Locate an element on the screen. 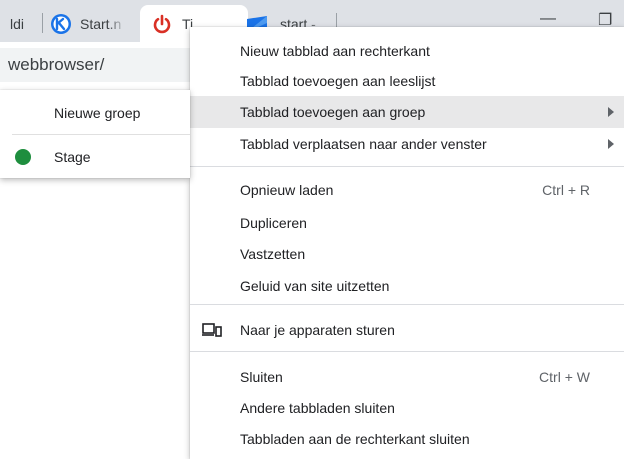 Image resolution: width=624 pixels, height=459 pixels. menu-item-reload: Opnieuw laden Ctrl + R is located at coordinates (407, 190).